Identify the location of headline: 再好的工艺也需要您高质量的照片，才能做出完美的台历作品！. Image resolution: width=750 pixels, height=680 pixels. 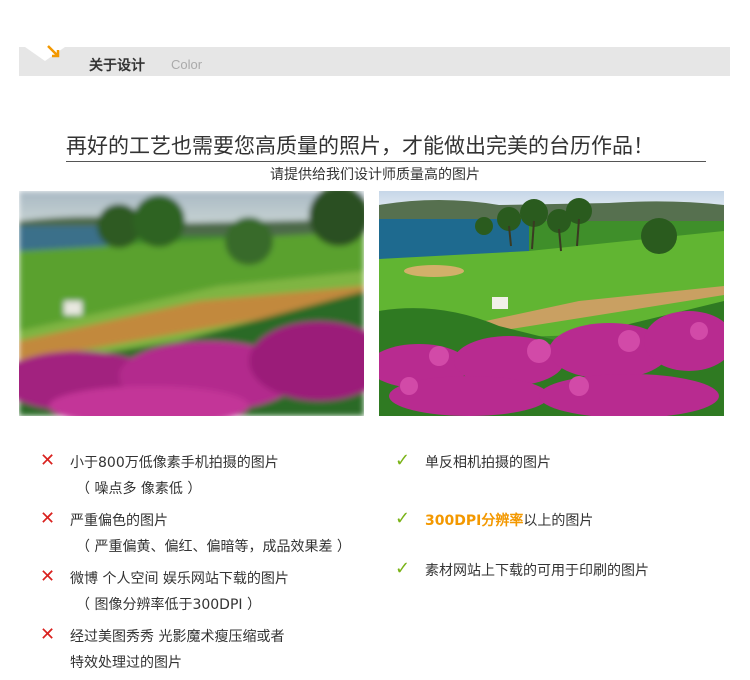
(386, 146).